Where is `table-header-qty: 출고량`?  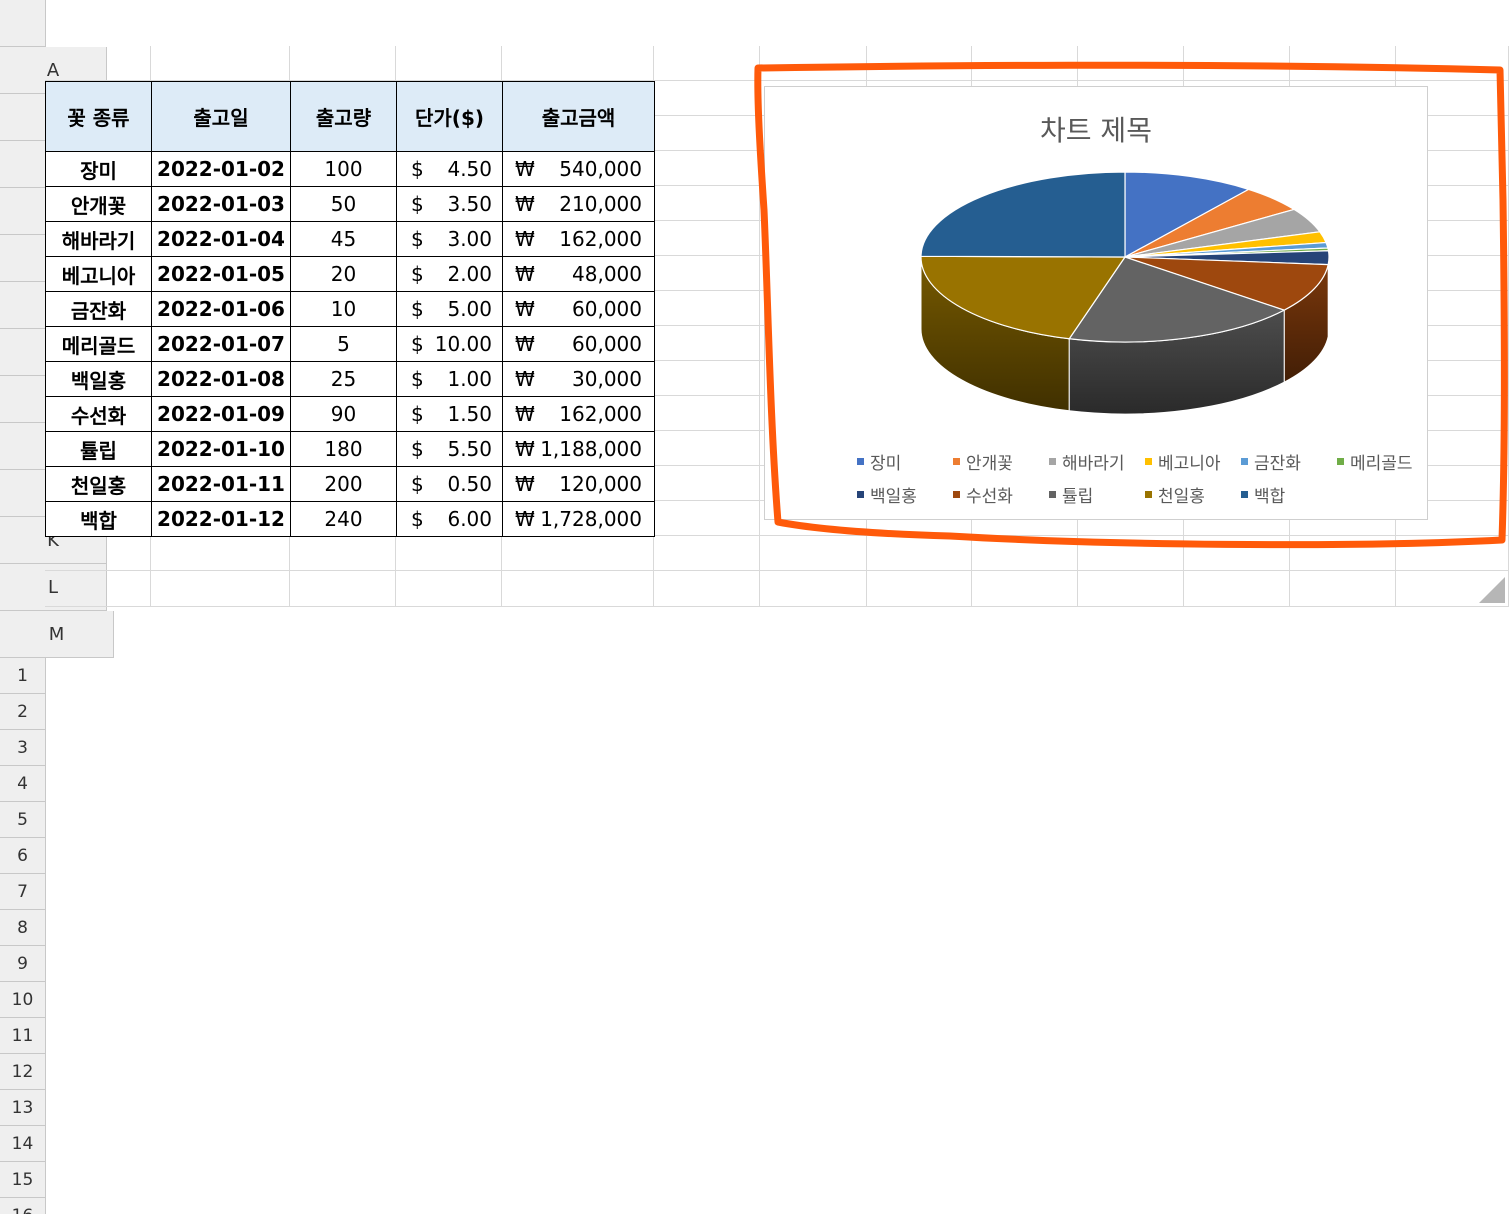 table-header-qty: 출고량 is located at coordinates (343, 116).